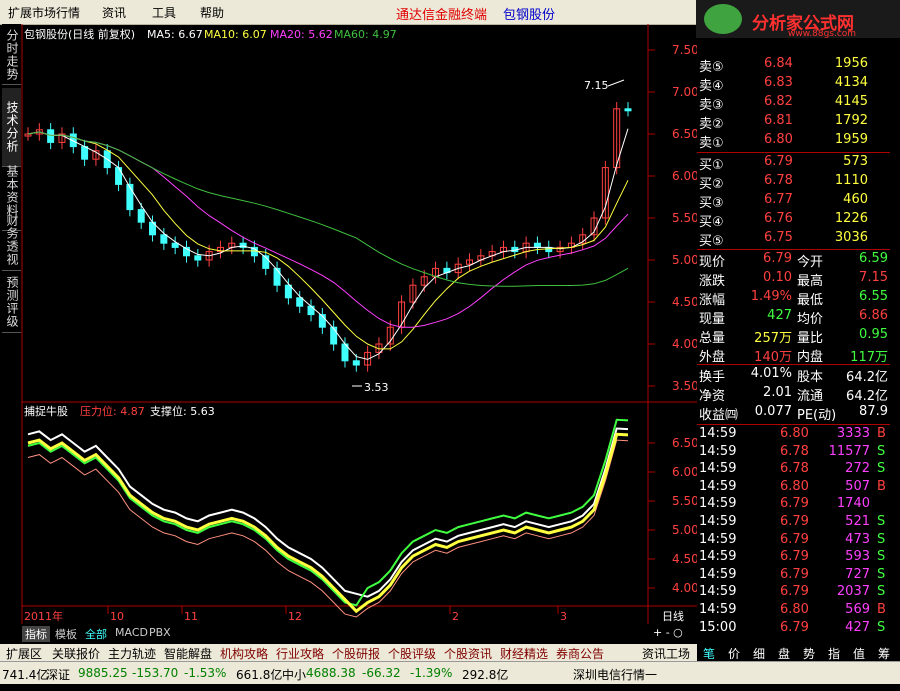  I want to click on ma5-label: MA5: 6.67, so click(175, 34).